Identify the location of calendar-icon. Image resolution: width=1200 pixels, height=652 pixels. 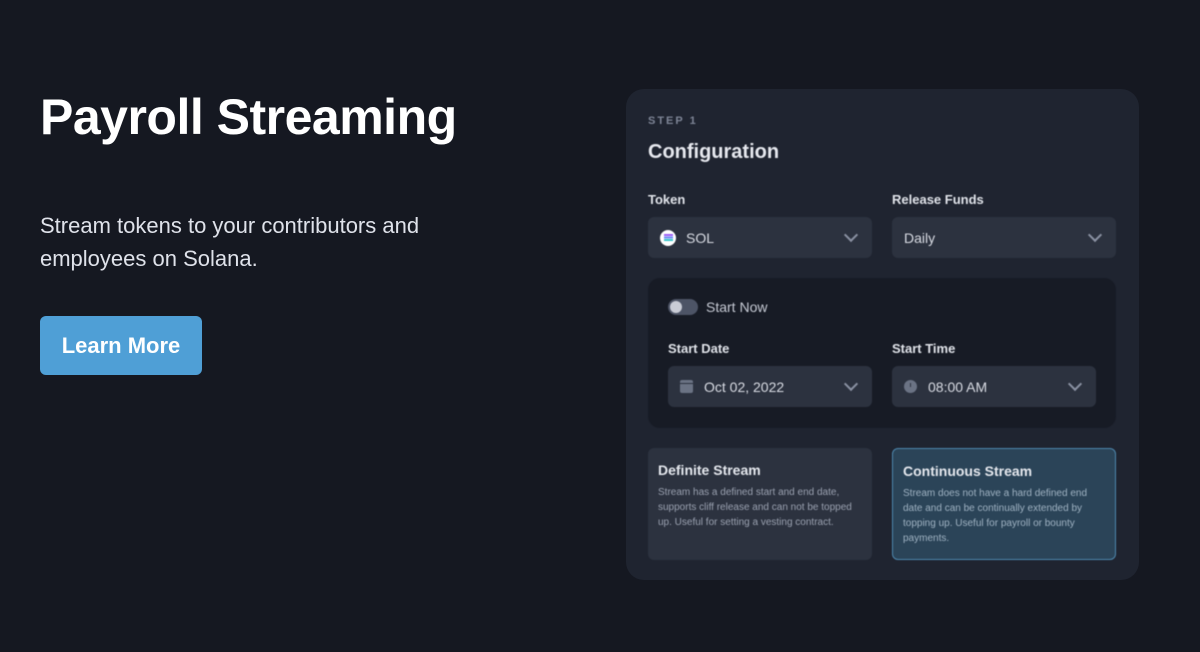
(686, 386).